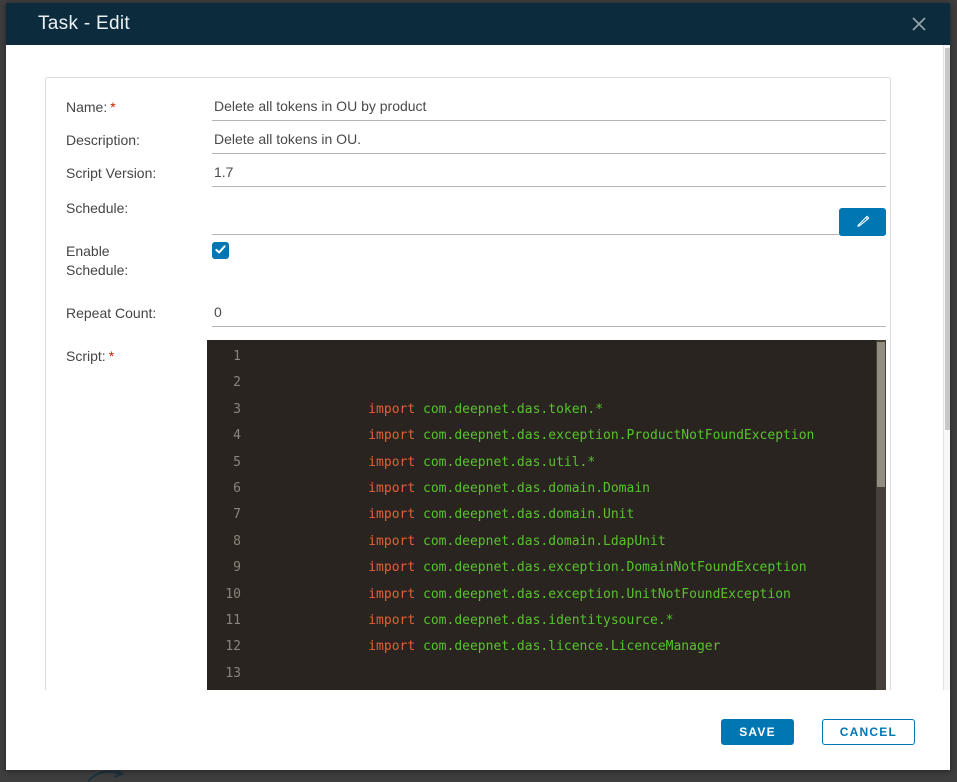  I want to click on editor-line: 5 import com.deepnet.das.util.*, so click(414, 462).